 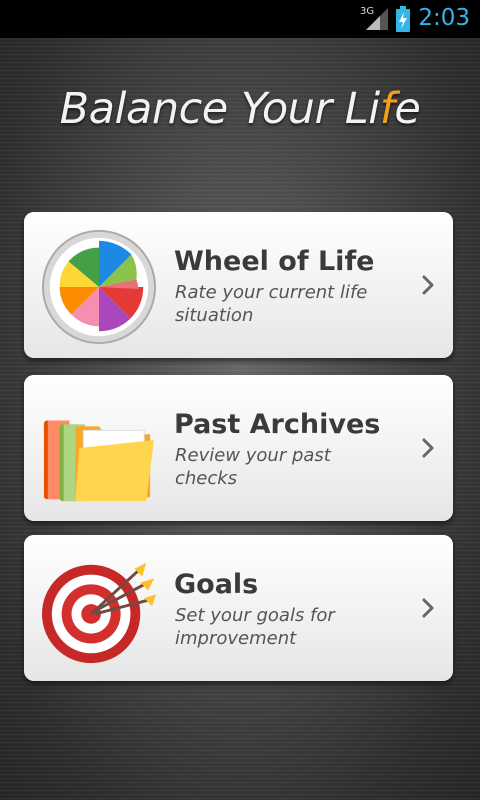 I want to click on folders-icon, so click(x=99, y=461).